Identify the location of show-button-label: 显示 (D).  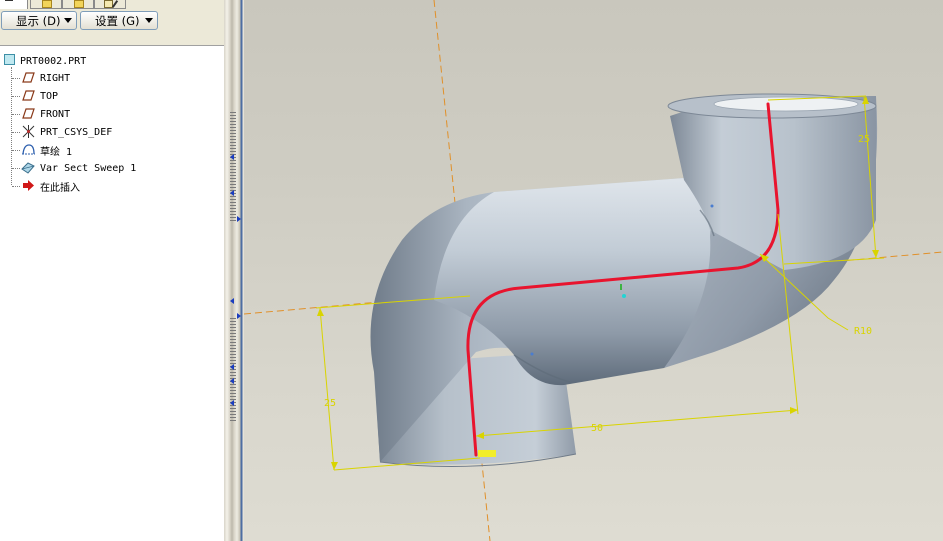
(38, 20).